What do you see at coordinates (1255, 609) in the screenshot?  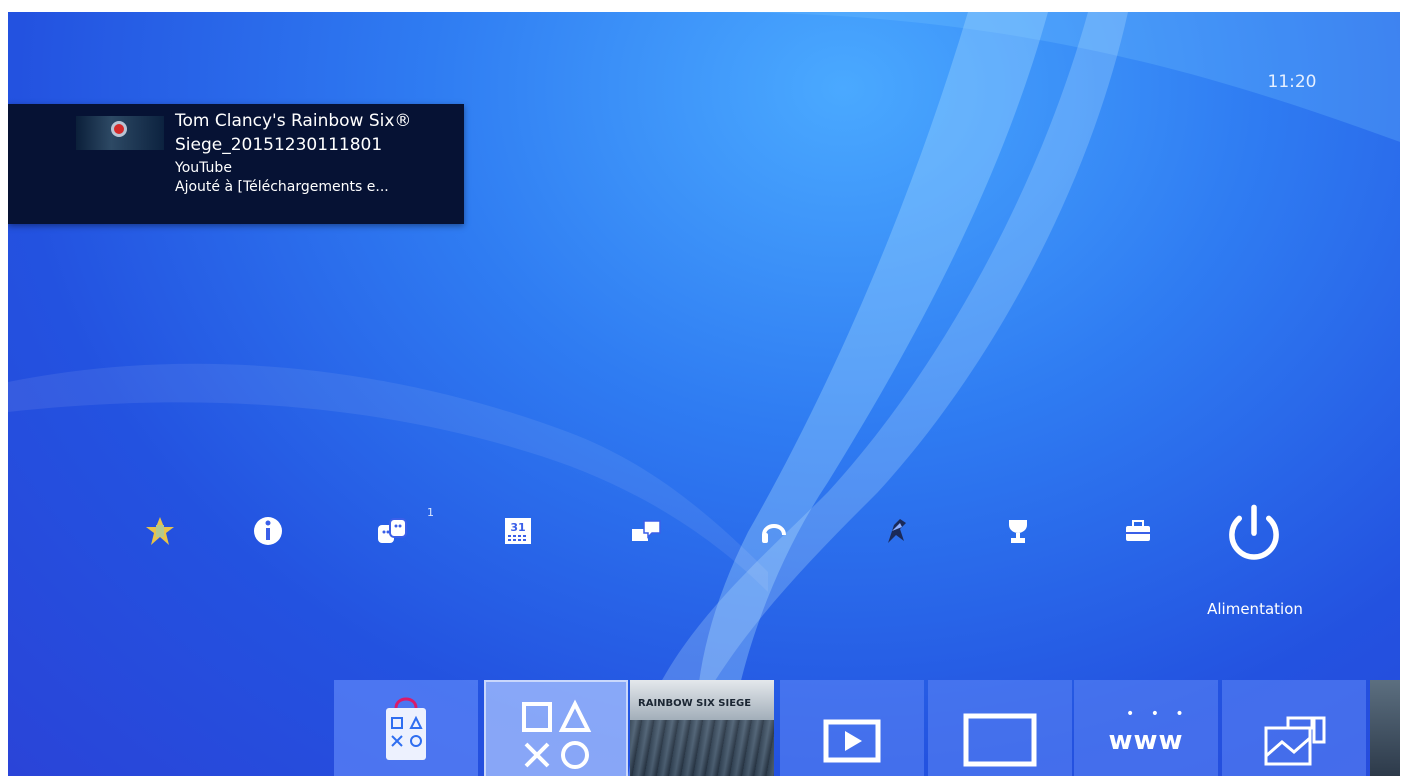 I see `power-label: Alimentation` at bounding box center [1255, 609].